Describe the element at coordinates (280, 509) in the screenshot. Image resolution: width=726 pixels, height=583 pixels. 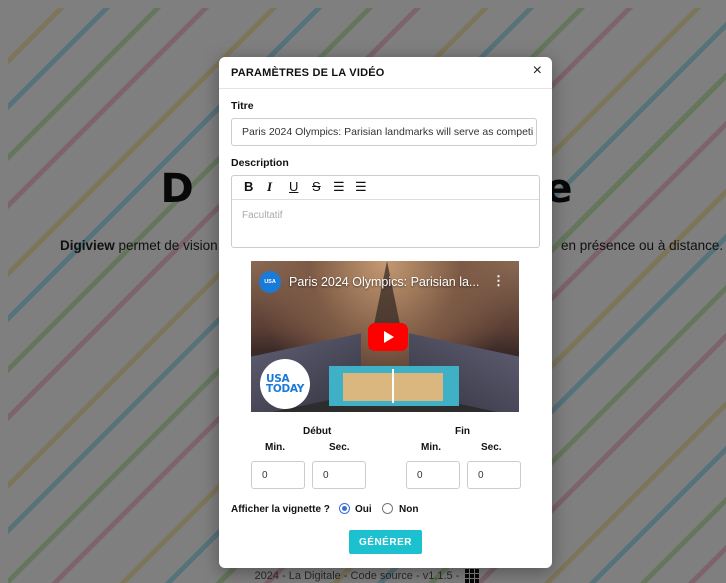
I see `thumbnail-question: Afficher la vignette ?` at that location.